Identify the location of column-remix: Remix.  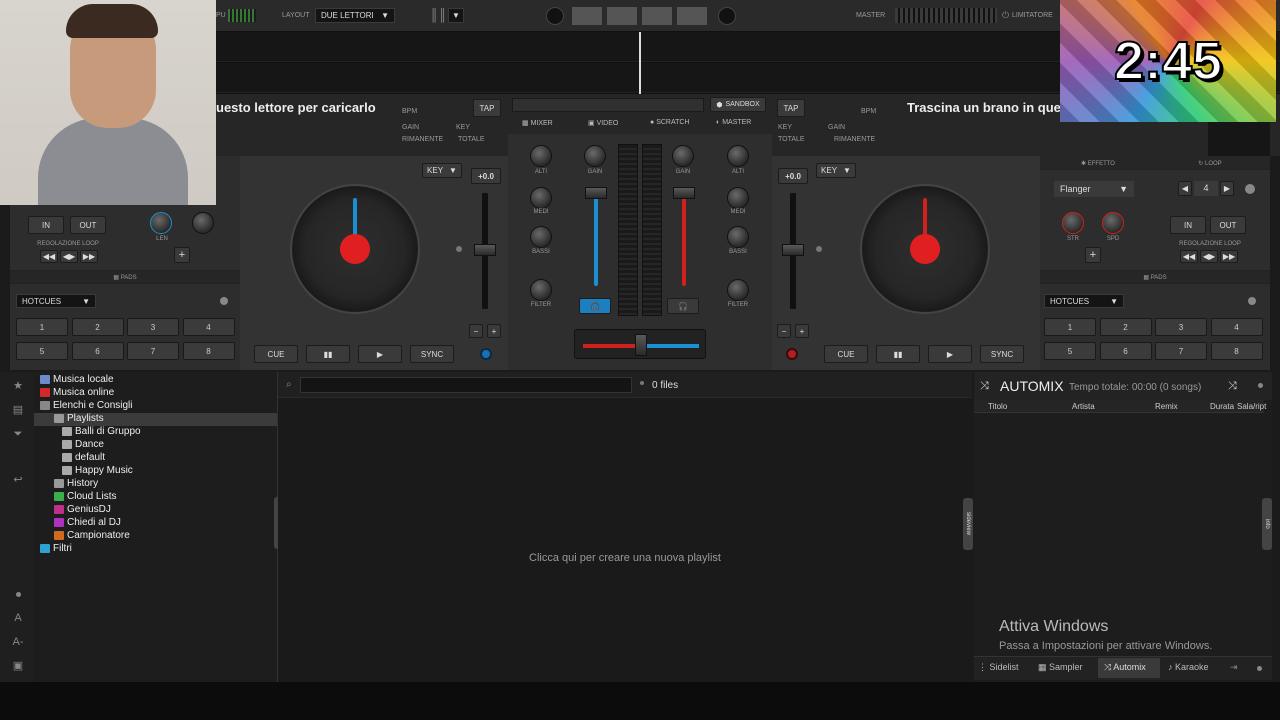
(1166, 406).